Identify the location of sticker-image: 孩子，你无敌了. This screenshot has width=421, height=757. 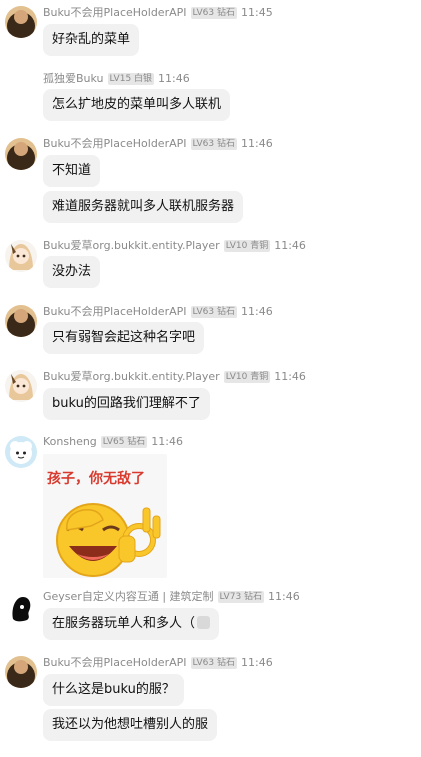
(105, 516).